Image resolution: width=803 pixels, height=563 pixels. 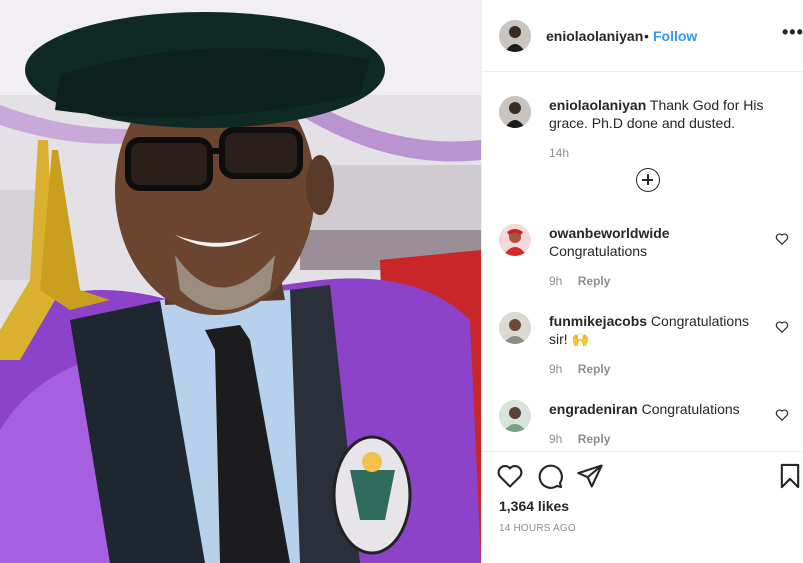 I want to click on comment-text: engradeniran Congratulations, so click(x=659, y=409).